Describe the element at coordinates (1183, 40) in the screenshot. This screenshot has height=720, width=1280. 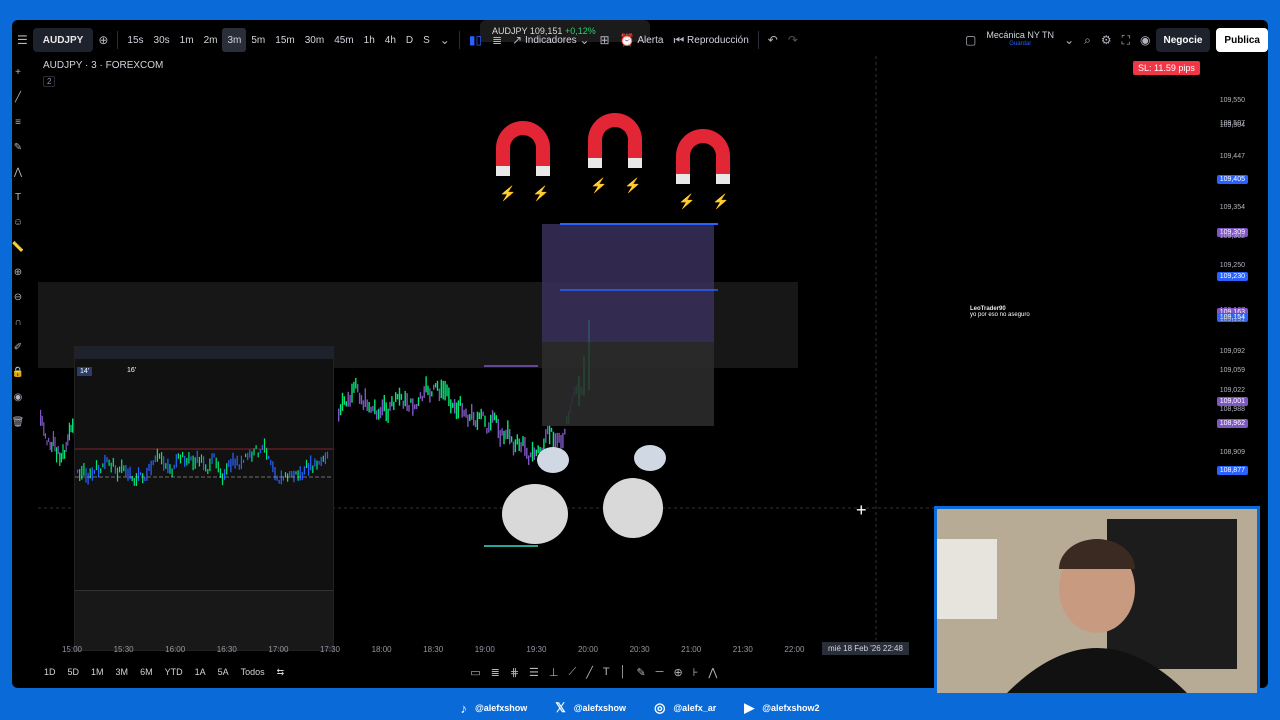
I see `trade-button: Negocie` at that location.